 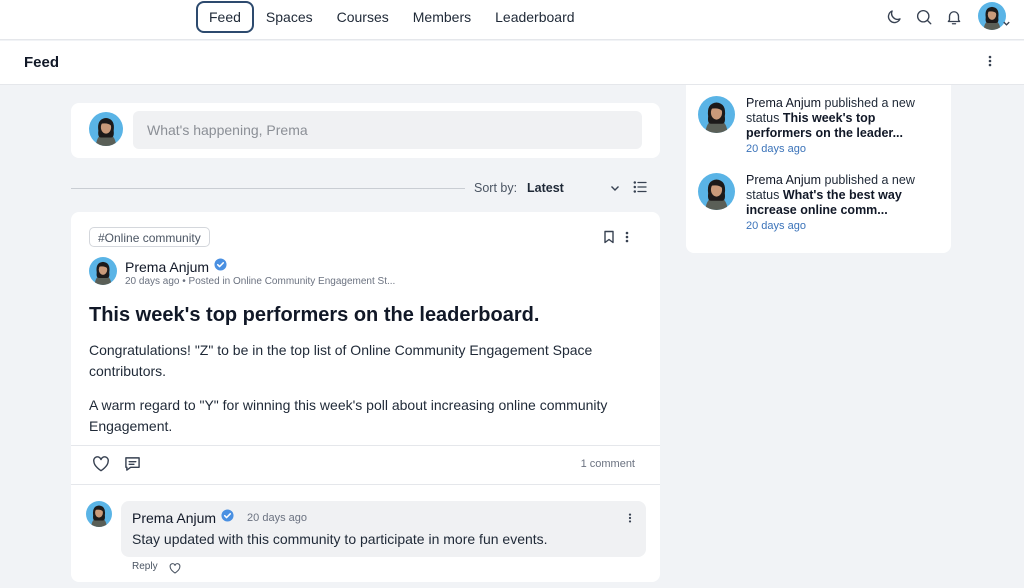 What do you see at coordinates (149, 237) in the screenshot?
I see `topic-tag: #Online community` at bounding box center [149, 237].